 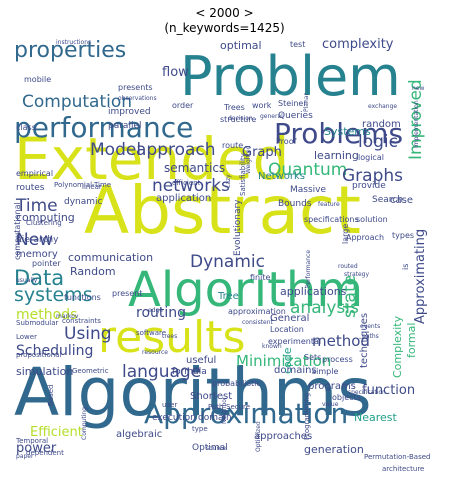 What do you see at coordinates (329, 204) in the screenshot?
I see `cloud-word: feature` at bounding box center [329, 204].